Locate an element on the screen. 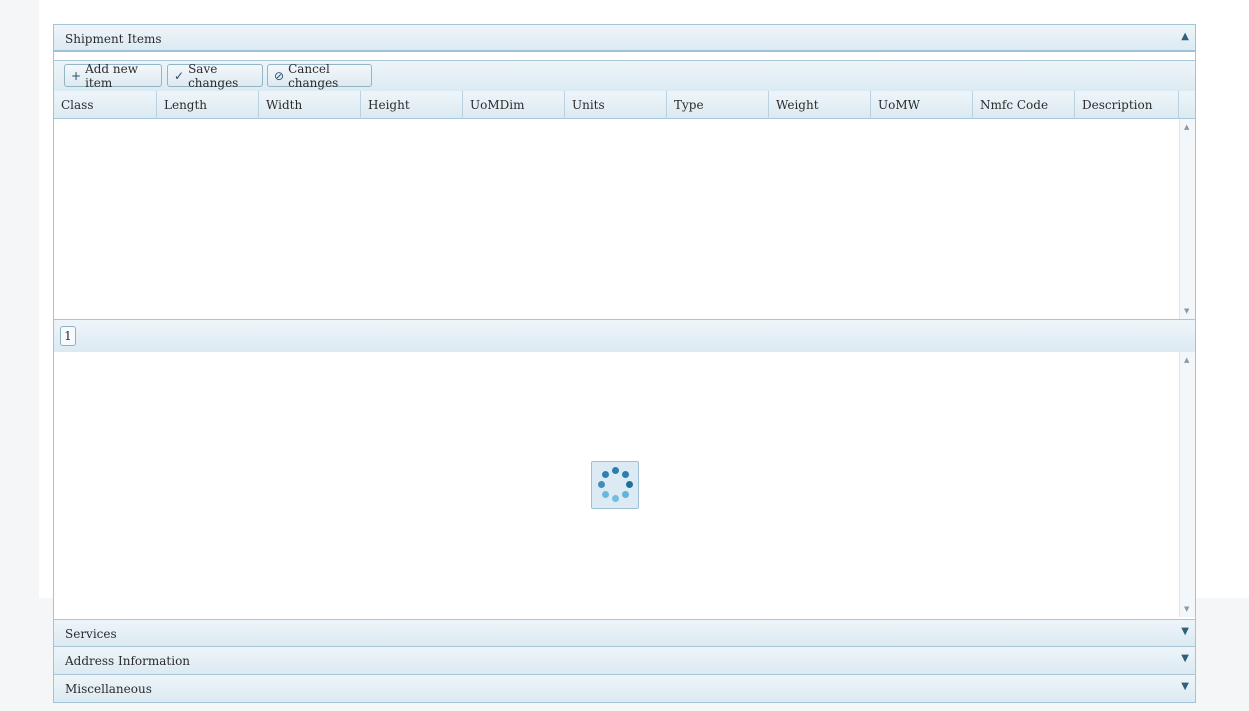 This screenshot has height=711, width=1249. panel-header-shipment-items: Shipment Items ▲ is located at coordinates (624, 38).